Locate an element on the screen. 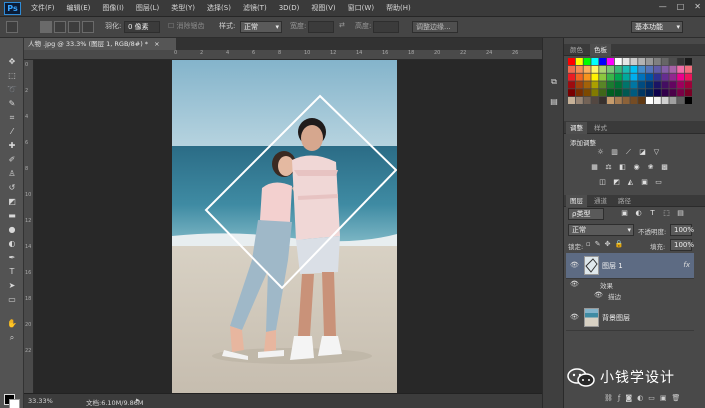 Image resolution: width=705 pixels, height=408 pixels. tab-styles: 样式 is located at coordinates (600, 128).